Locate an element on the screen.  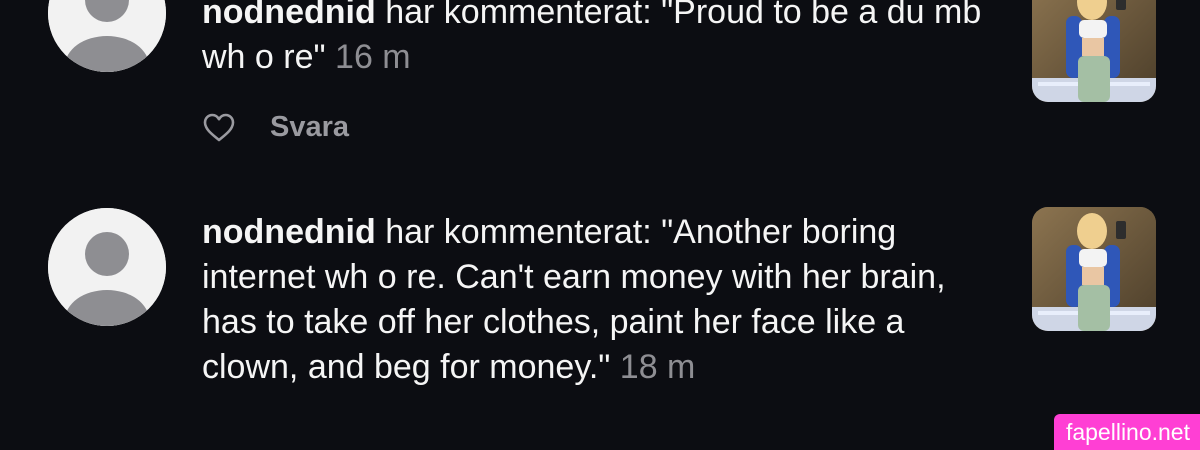
watermark: fapellino.net is located at coordinates (1126, 432).